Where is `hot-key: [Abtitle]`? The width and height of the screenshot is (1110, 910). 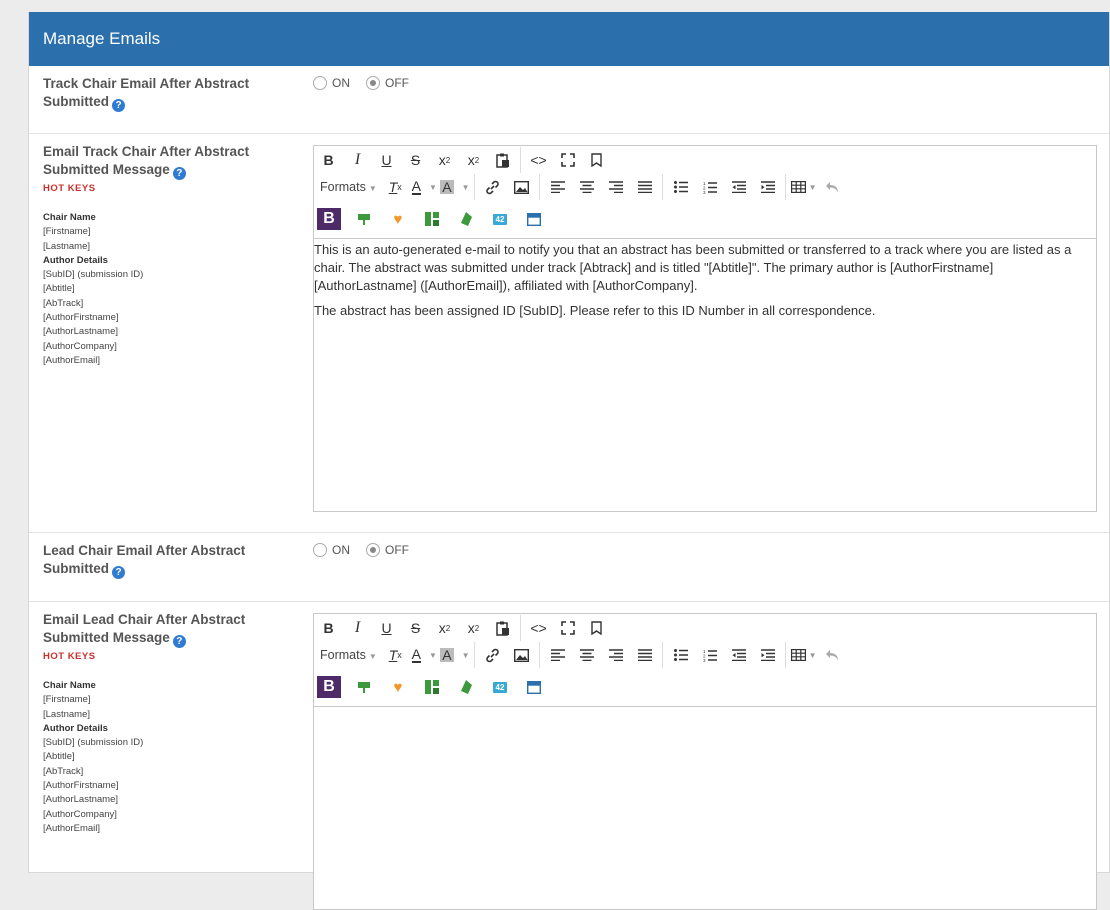
hot-key: [Abtitle] is located at coordinates (59, 757).